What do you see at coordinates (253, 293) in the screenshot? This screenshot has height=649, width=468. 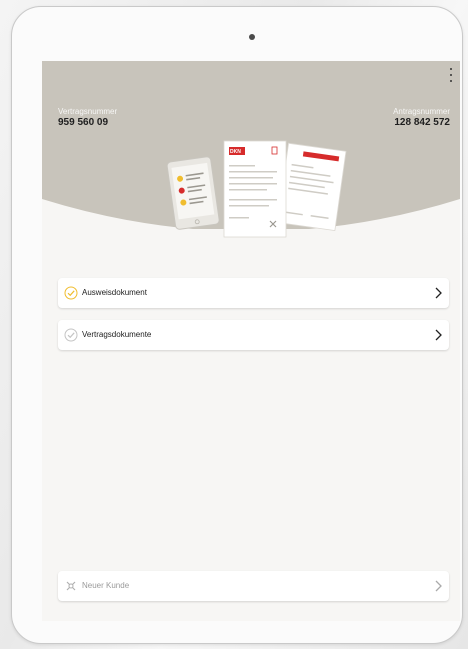 I see `document-row-ausweis: Ausweisdokument` at bounding box center [253, 293].